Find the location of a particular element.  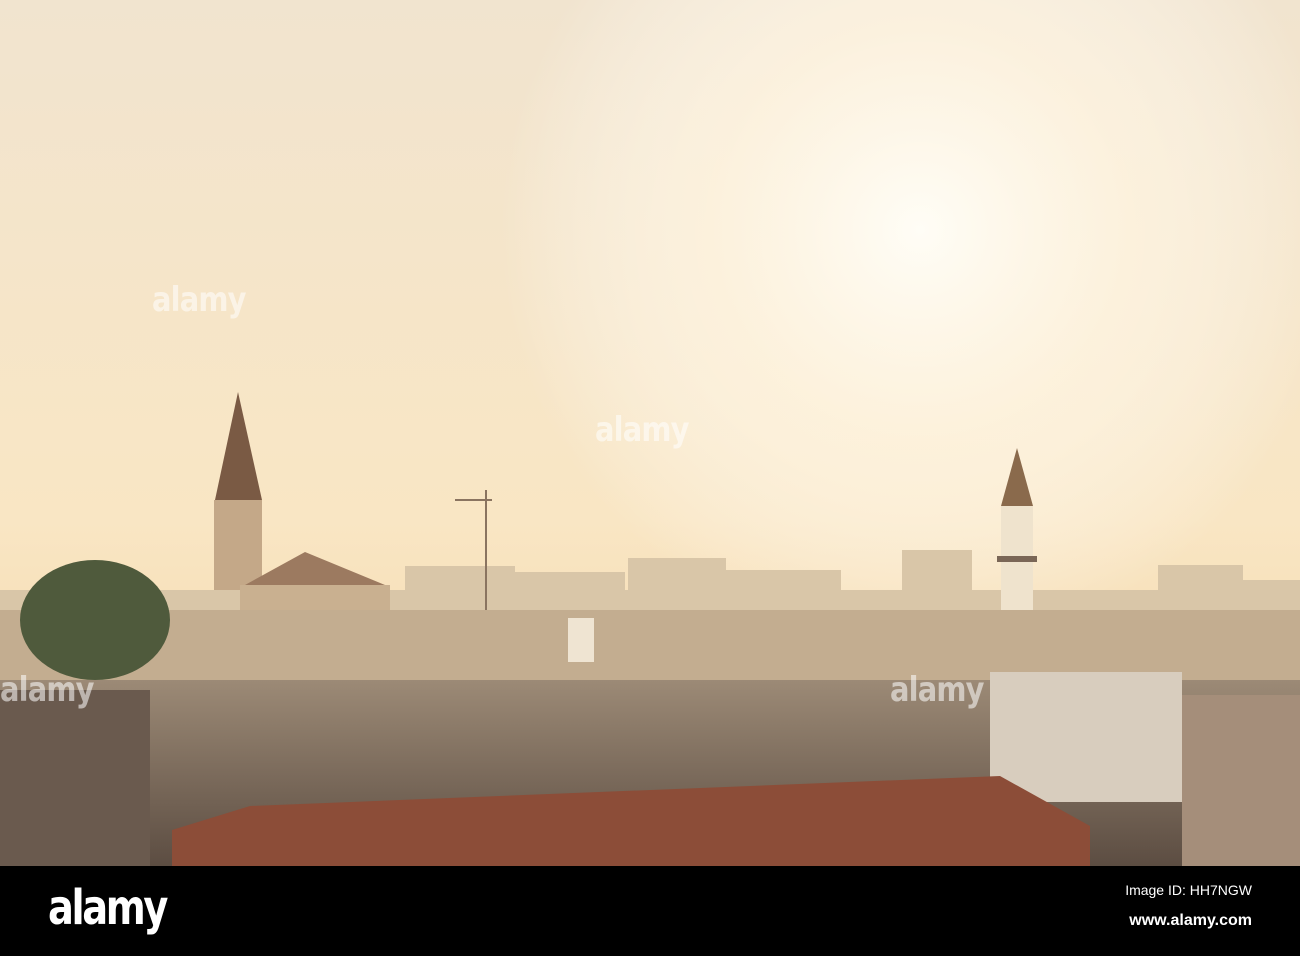

website-link: www.alamy.com is located at coordinates (1190, 921).